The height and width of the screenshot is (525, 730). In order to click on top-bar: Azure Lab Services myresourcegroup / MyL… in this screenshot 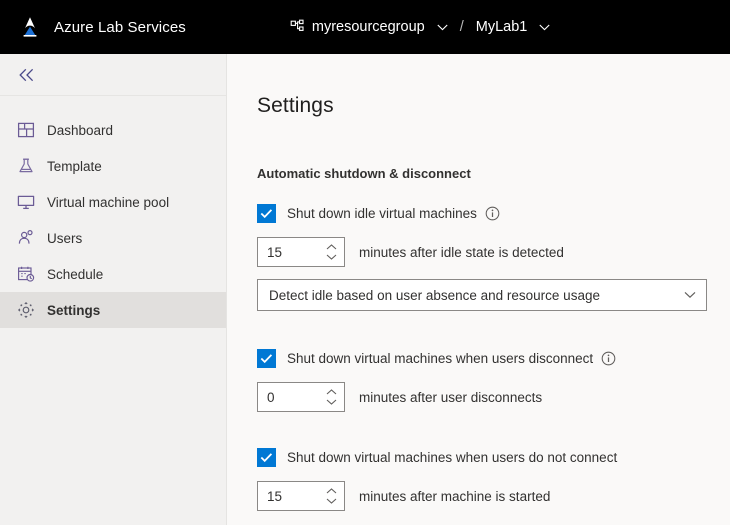, I will do `click(365, 27)`.